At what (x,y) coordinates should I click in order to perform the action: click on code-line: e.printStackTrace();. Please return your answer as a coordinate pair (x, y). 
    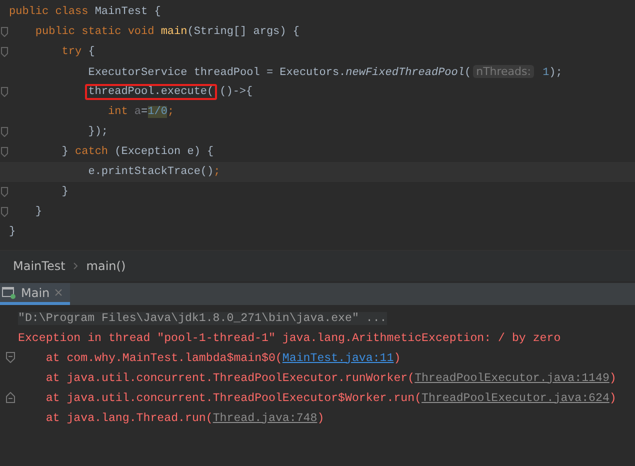
    Looking at the image, I should click on (153, 172).